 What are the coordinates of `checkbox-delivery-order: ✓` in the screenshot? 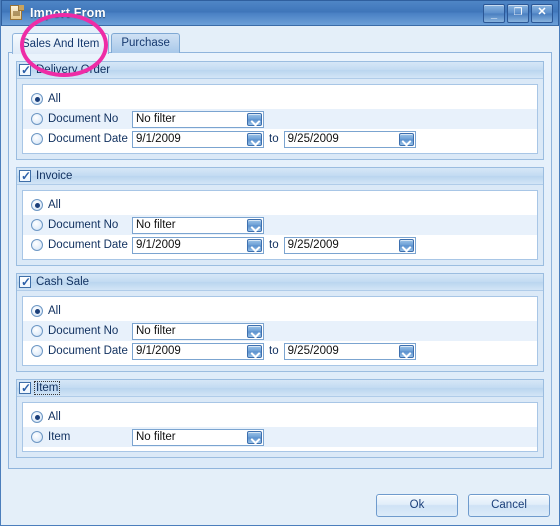 It's located at (25, 70).